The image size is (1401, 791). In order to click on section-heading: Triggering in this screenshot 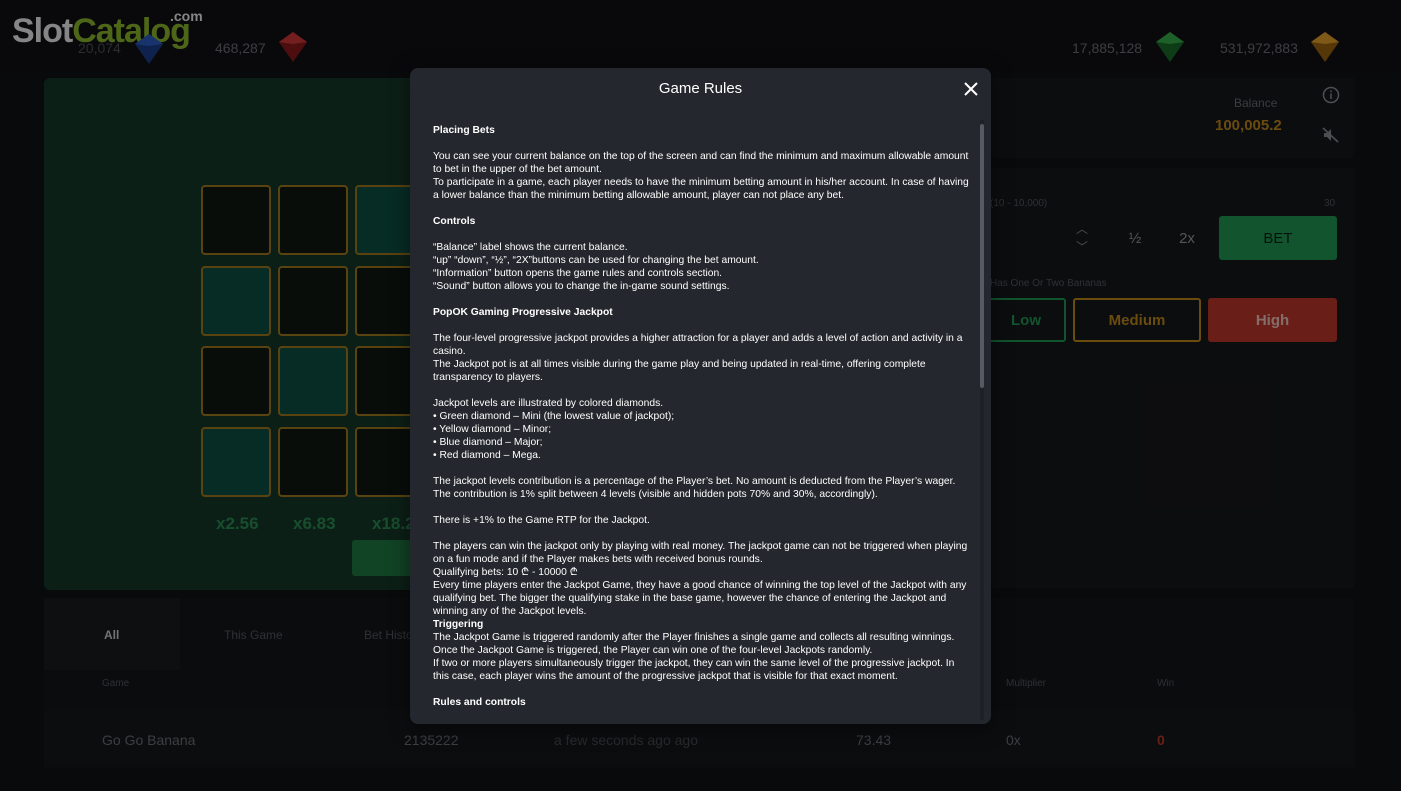, I will do `click(458, 624)`.